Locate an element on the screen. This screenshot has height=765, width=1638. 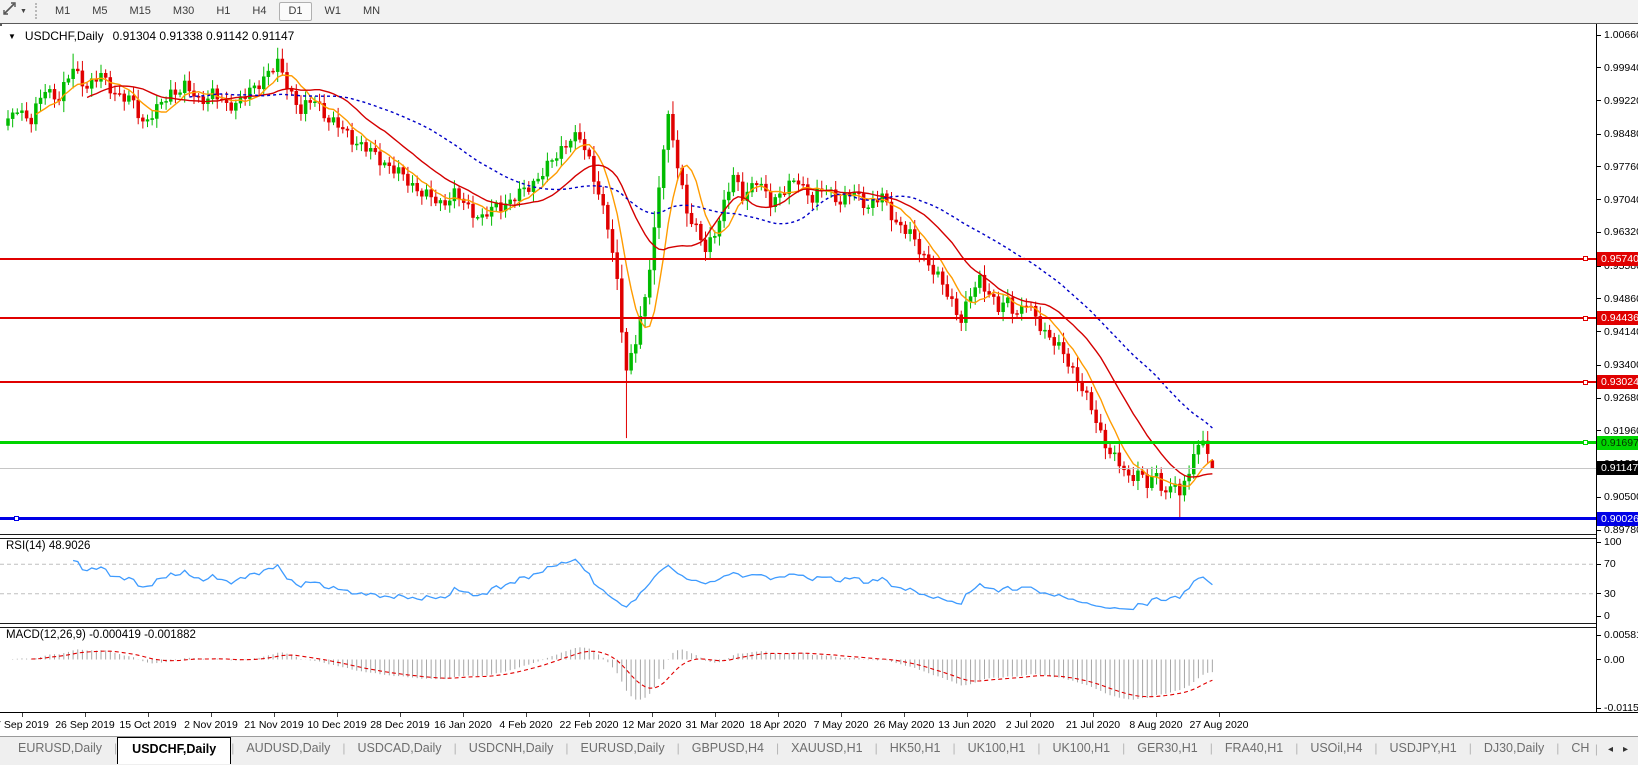
tab-scroll-arrows: | ◂ ▸ is located at coordinates (1613, 746).